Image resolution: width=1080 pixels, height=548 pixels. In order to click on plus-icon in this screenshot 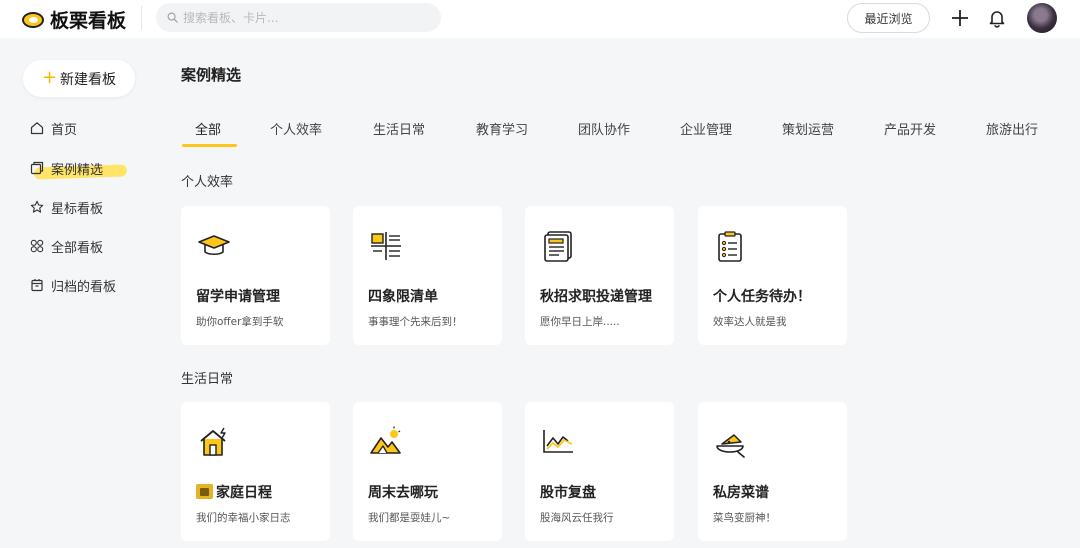, I will do `click(960, 18)`.